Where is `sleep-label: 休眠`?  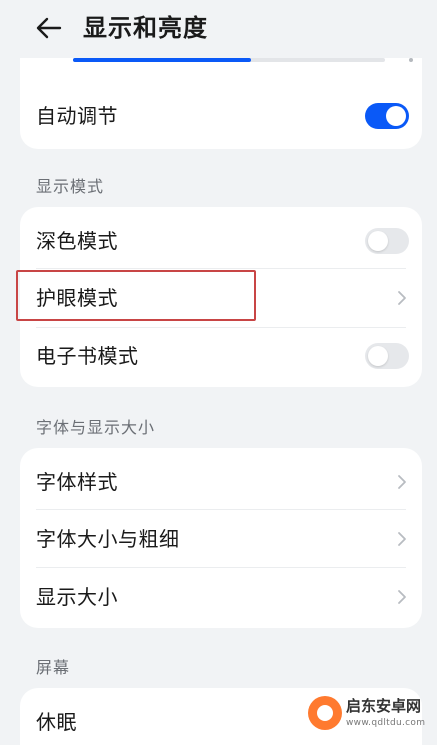 sleep-label: 休眠 is located at coordinates (56, 722).